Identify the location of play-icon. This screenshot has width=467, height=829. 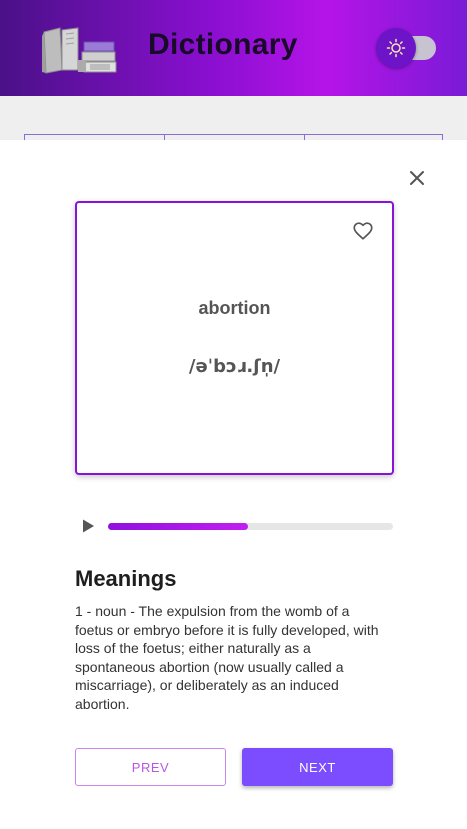
(88, 526).